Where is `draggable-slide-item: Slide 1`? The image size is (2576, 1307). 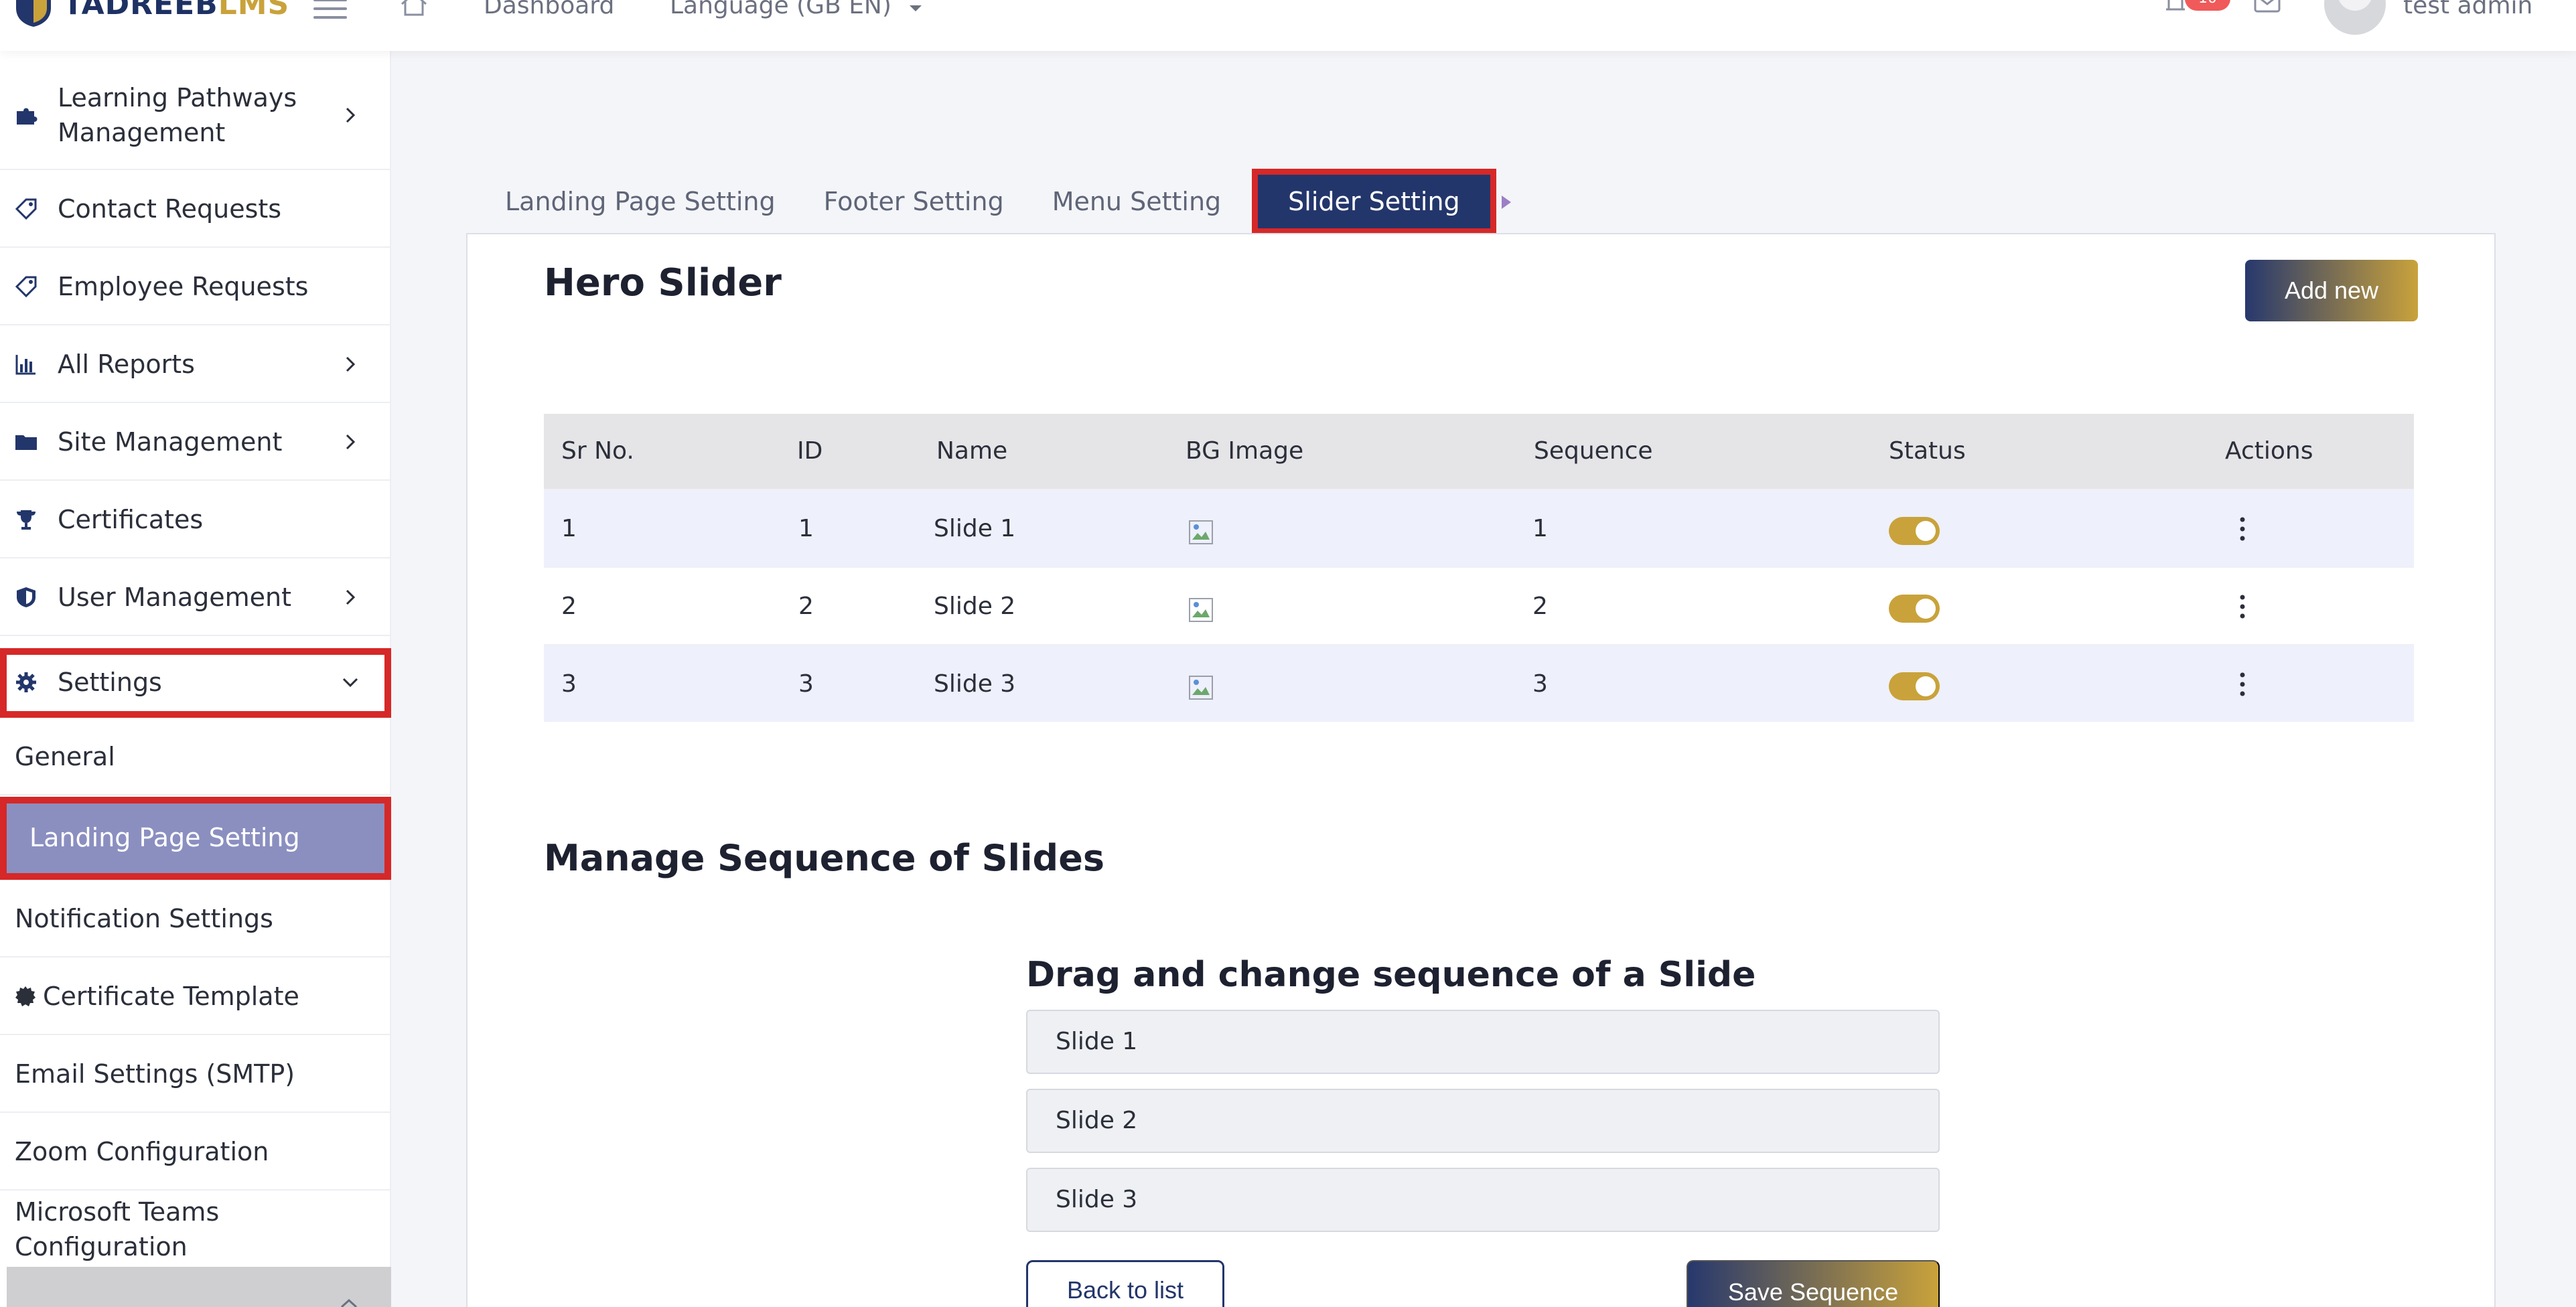 draggable-slide-item: Slide 1 is located at coordinates (1483, 1042).